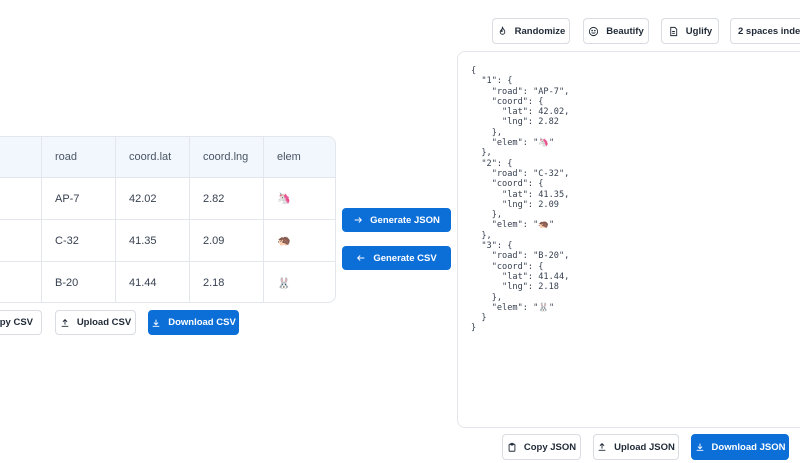 Image resolution: width=800 pixels, height=463 pixels. Describe the element at coordinates (512, 447) in the screenshot. I see `clipboard-icon` at that location.